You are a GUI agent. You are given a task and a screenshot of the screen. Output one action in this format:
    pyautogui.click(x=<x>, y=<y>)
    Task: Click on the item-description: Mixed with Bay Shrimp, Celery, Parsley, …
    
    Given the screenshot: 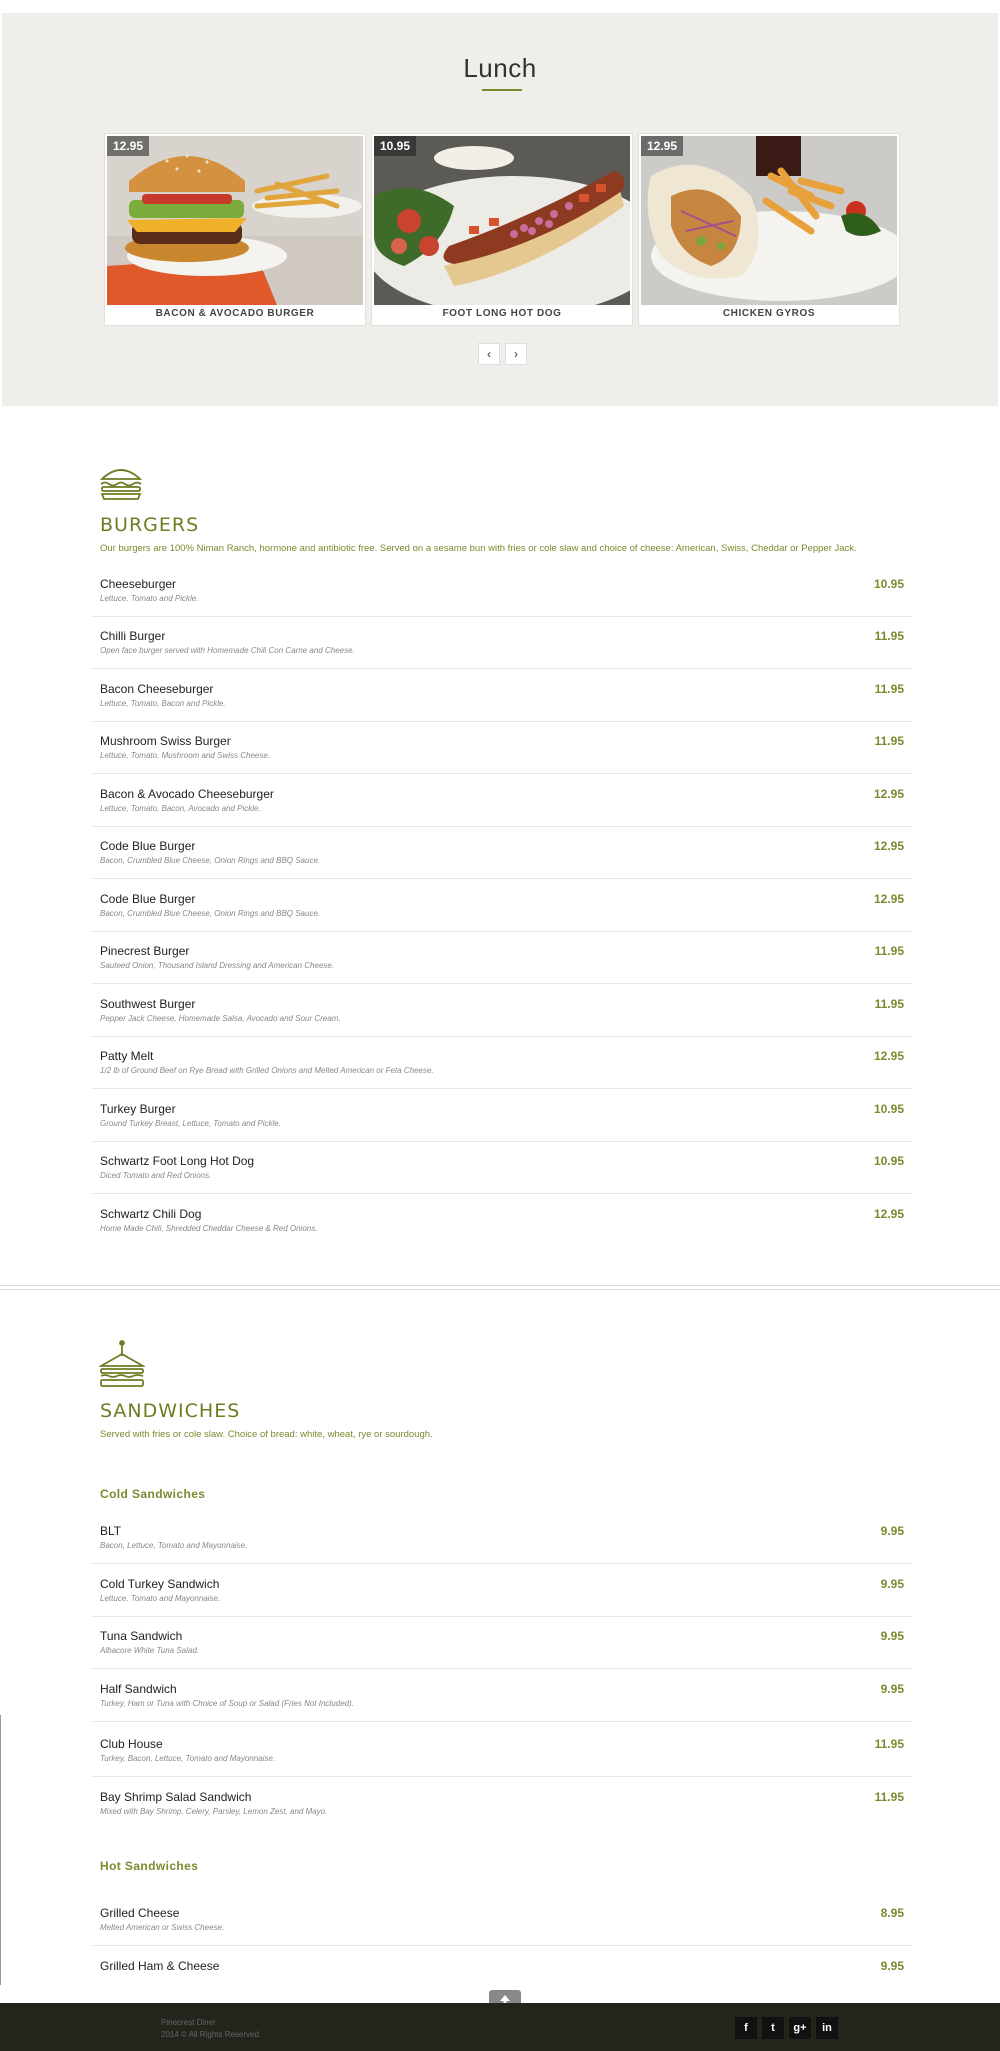 What is the action you would take?
    pyautogui.click(x=214, y=1811)
    